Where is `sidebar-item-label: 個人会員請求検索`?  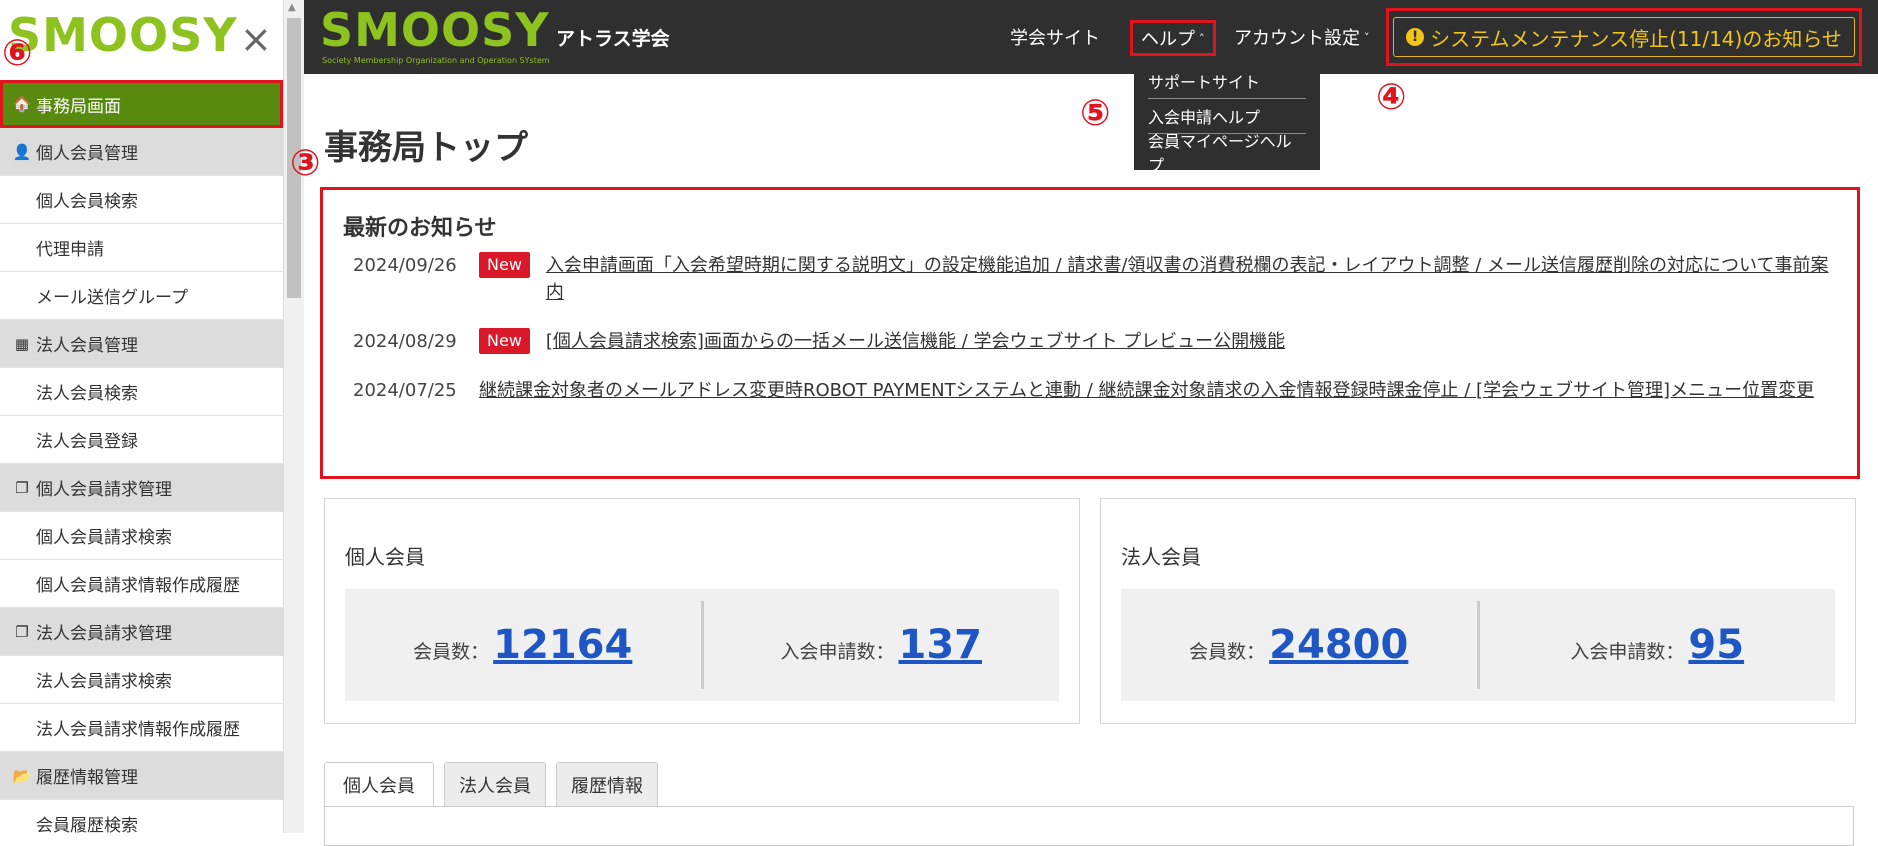
sidebar-item-label: 個人会員請求検索 is located at coordinates (104, 538).